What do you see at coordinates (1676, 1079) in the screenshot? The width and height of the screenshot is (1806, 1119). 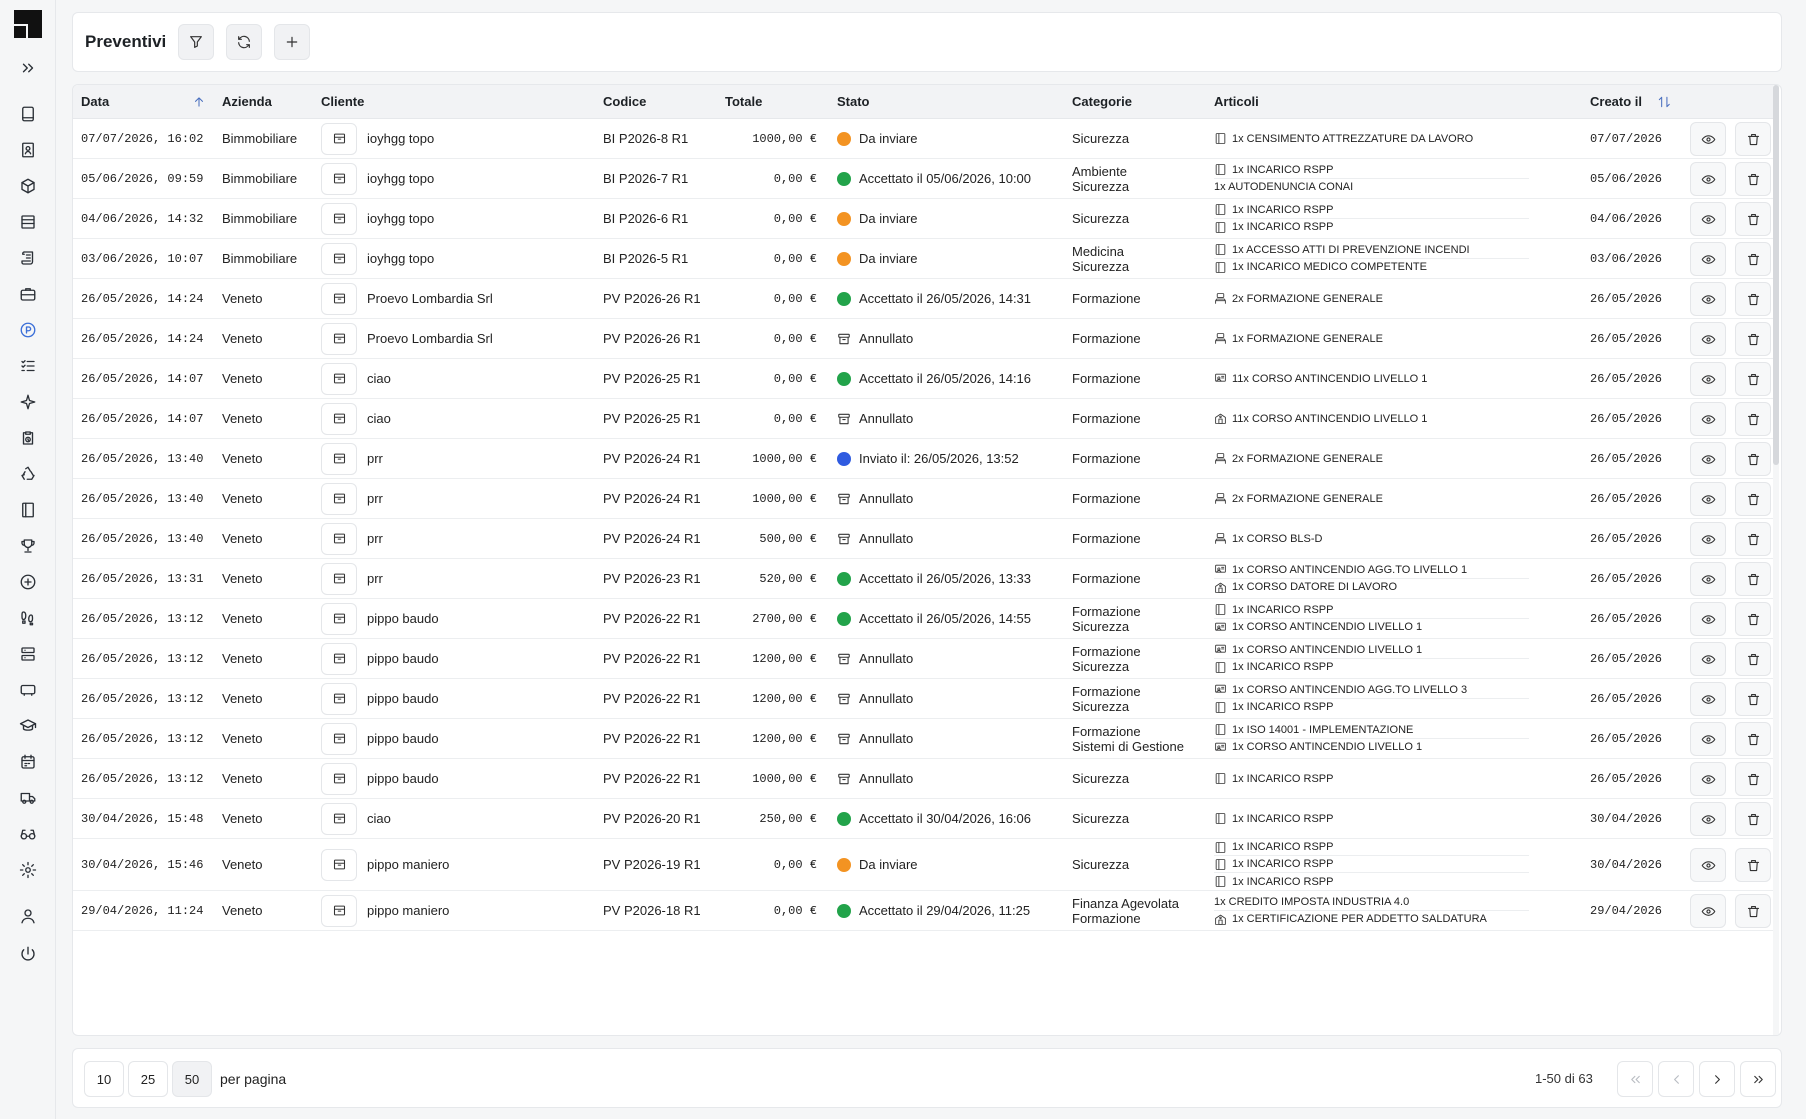 I see `prev-page-button` at bounding box center [1676, 1079].